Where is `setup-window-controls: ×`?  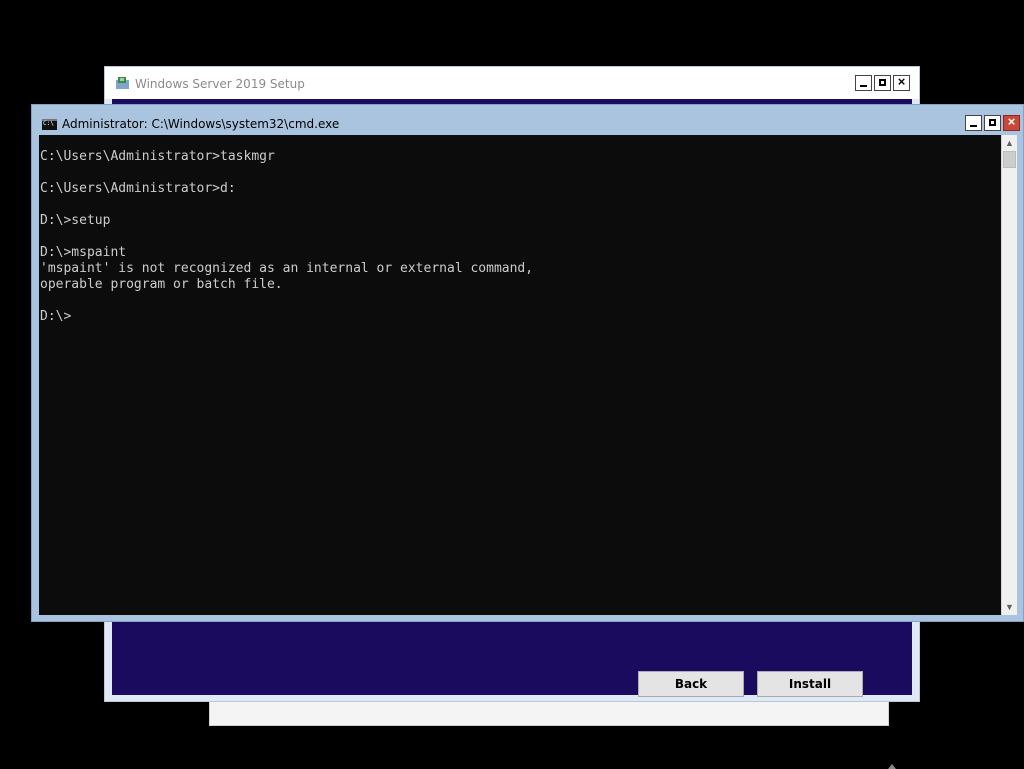
setup-window-controls: × is located at coordinates (882, 82).